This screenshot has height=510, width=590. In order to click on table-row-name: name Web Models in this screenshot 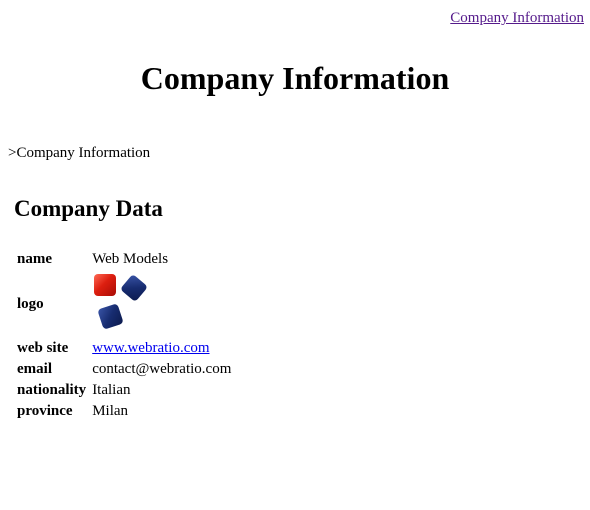, I will do `click(124, 259)`.